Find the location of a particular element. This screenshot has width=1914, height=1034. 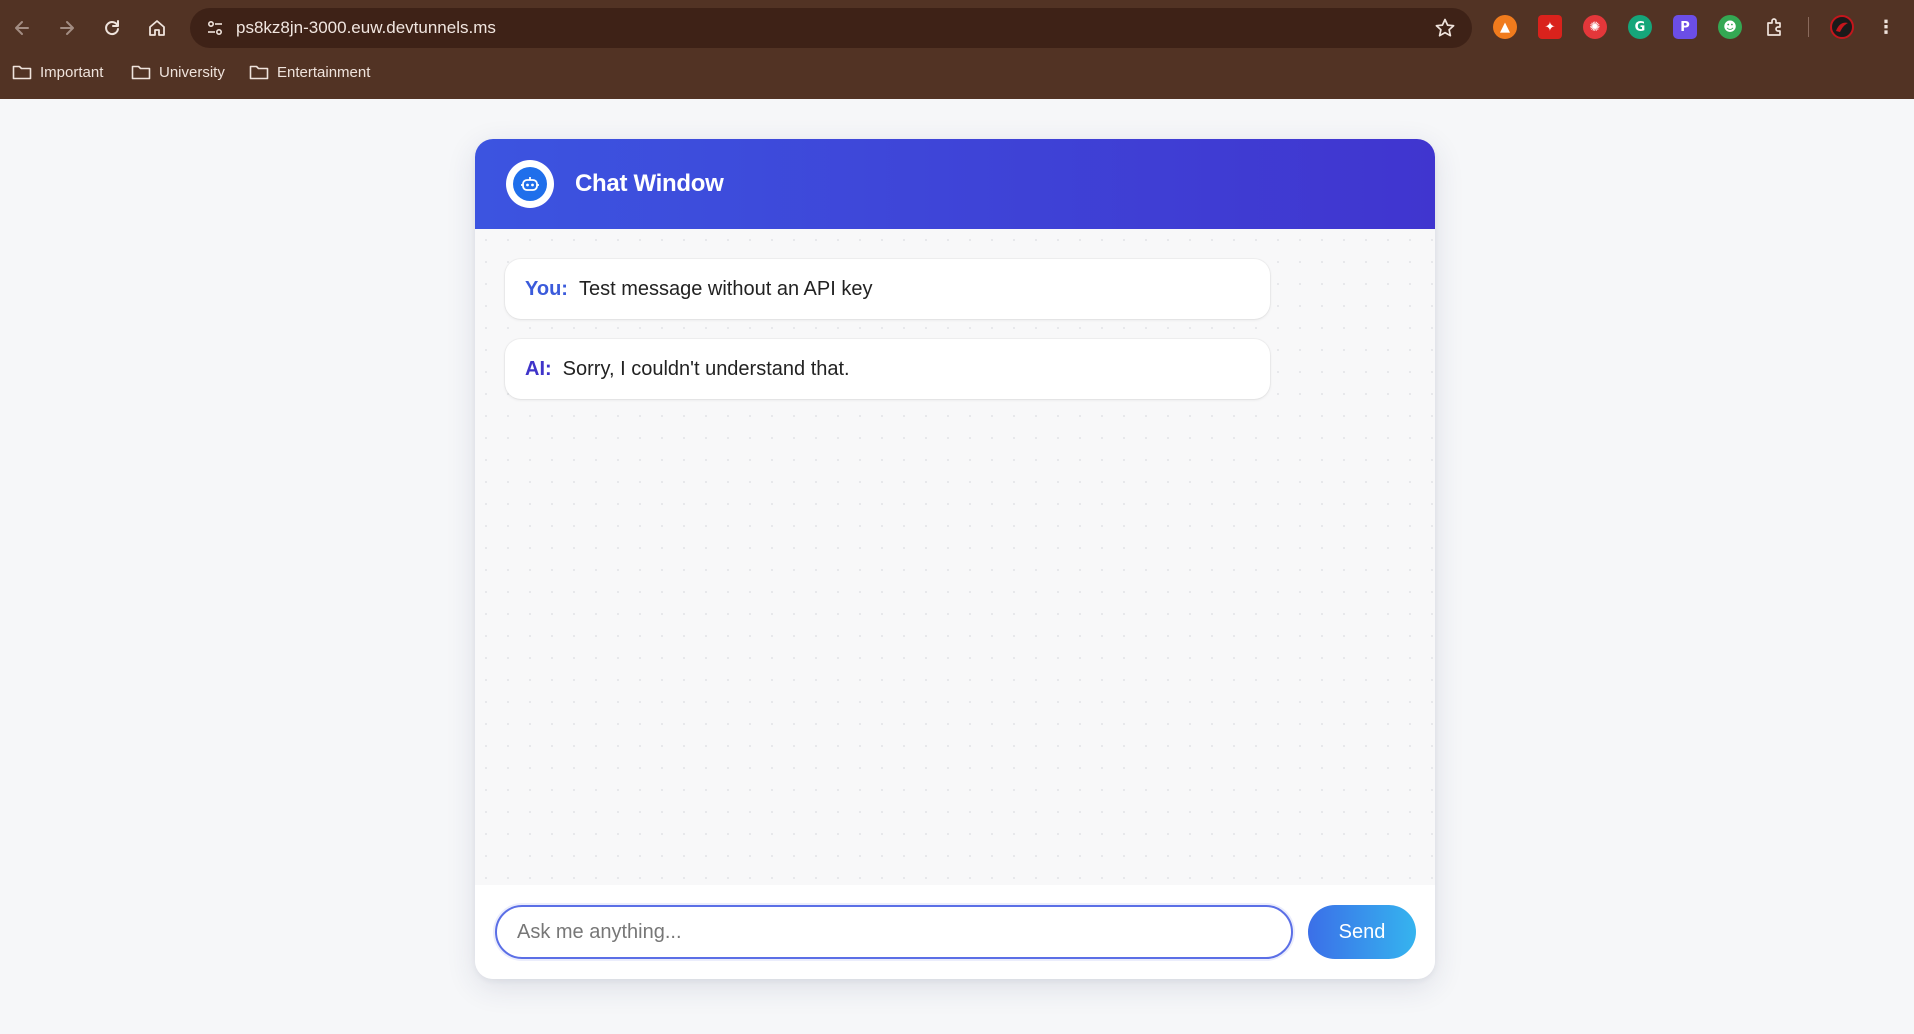

puzzle-extensions-icon is located at coordinates (1775, 27).